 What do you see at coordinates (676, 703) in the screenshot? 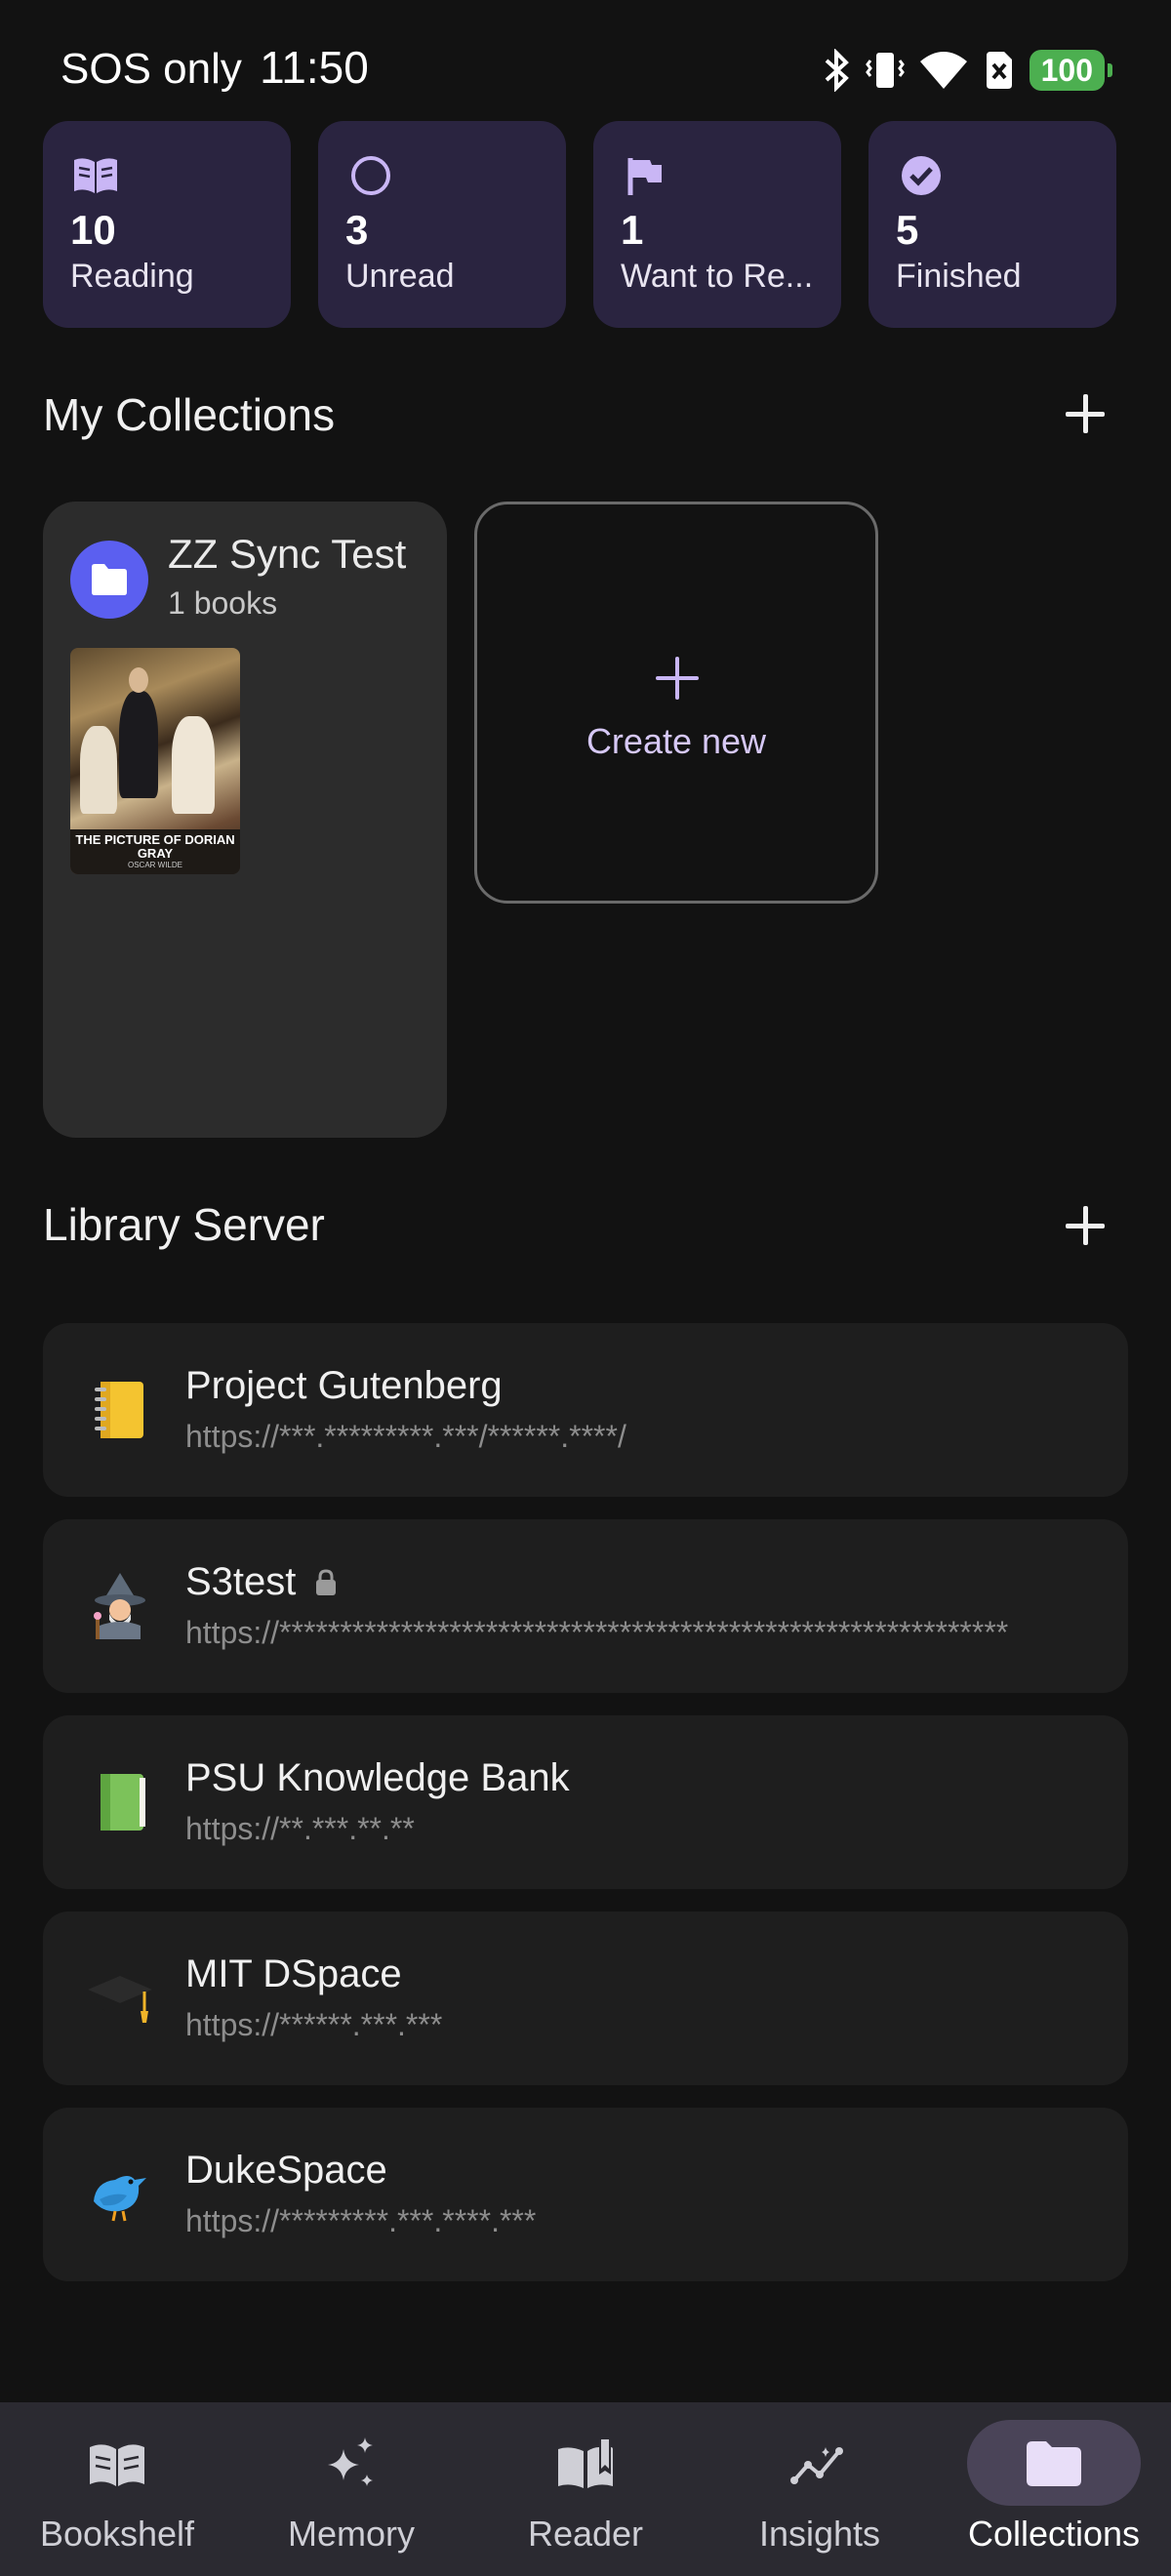
I see `create-collection-button: Create new` at bounding box center [676, 703].